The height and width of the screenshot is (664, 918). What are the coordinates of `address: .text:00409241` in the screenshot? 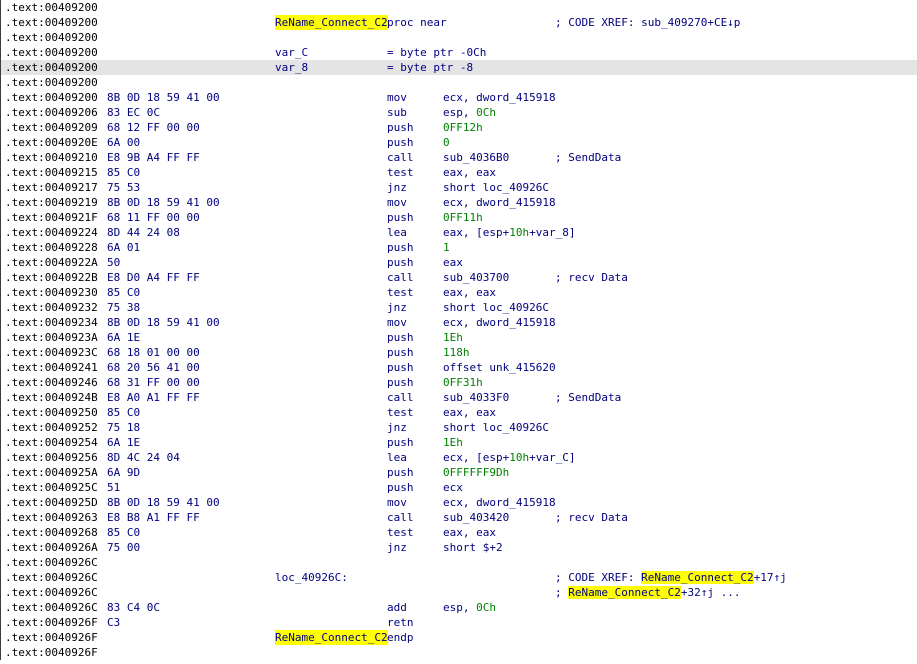 It's located at (51, 367).